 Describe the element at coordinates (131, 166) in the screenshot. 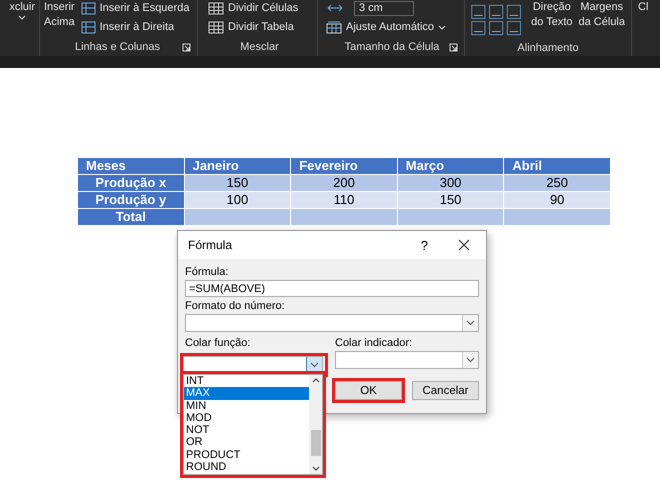

I see `header-cell: Meses` at that location.